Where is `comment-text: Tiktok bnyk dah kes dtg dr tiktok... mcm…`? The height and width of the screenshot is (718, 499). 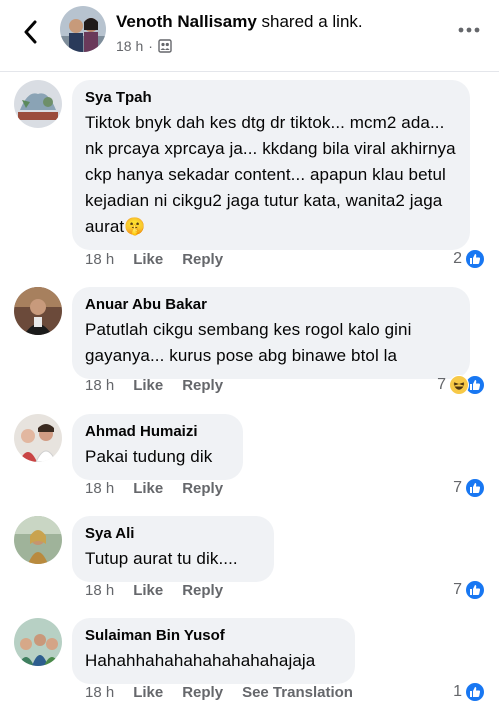
comment-text: Tiktok bnyk dah kes dtg dr tiktok... mcm… is located at coordinates (270, 175).